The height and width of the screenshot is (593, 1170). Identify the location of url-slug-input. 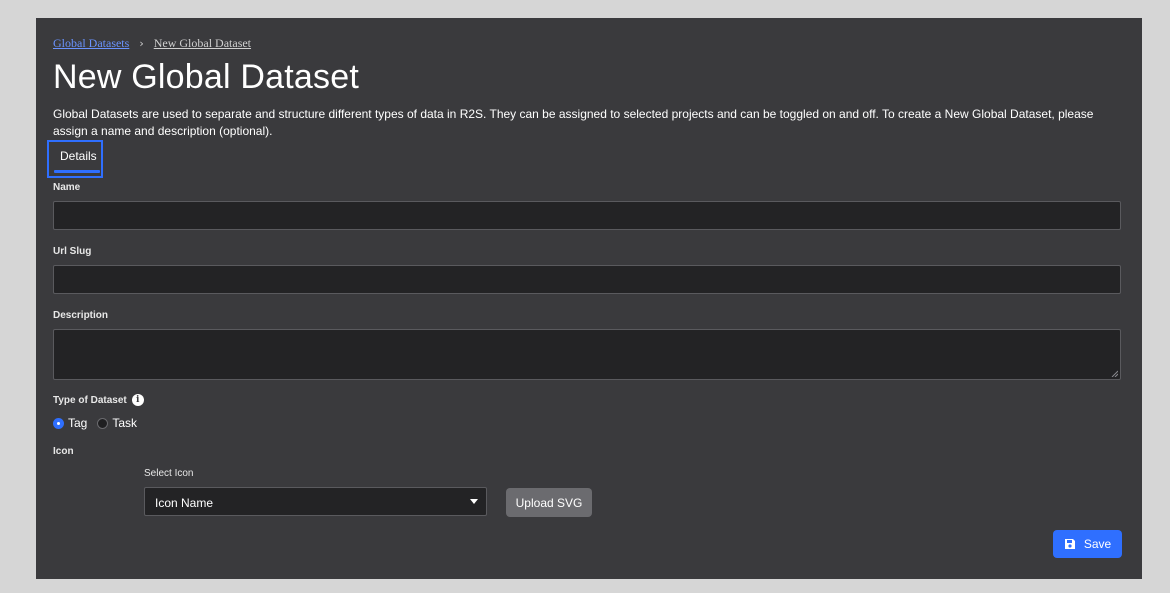
(587, 279).